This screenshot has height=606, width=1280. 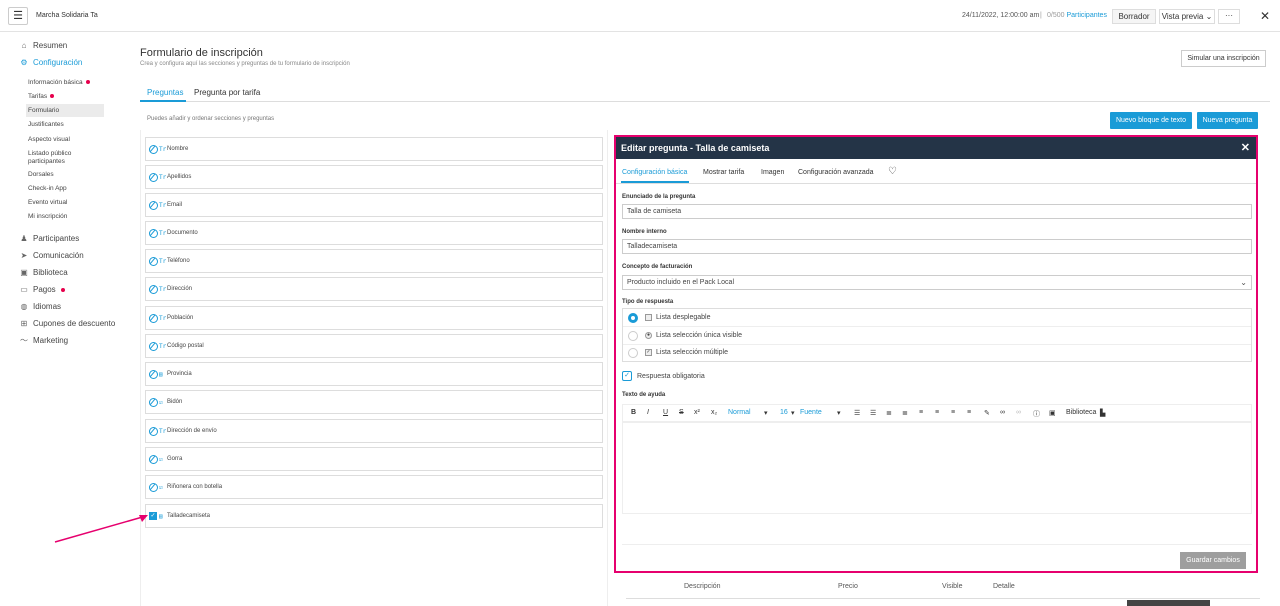 What do you see at coordinates (1086, 15) in the screenshot?
I see `participants-link: Participantes` at bounding box center [1086, 15].